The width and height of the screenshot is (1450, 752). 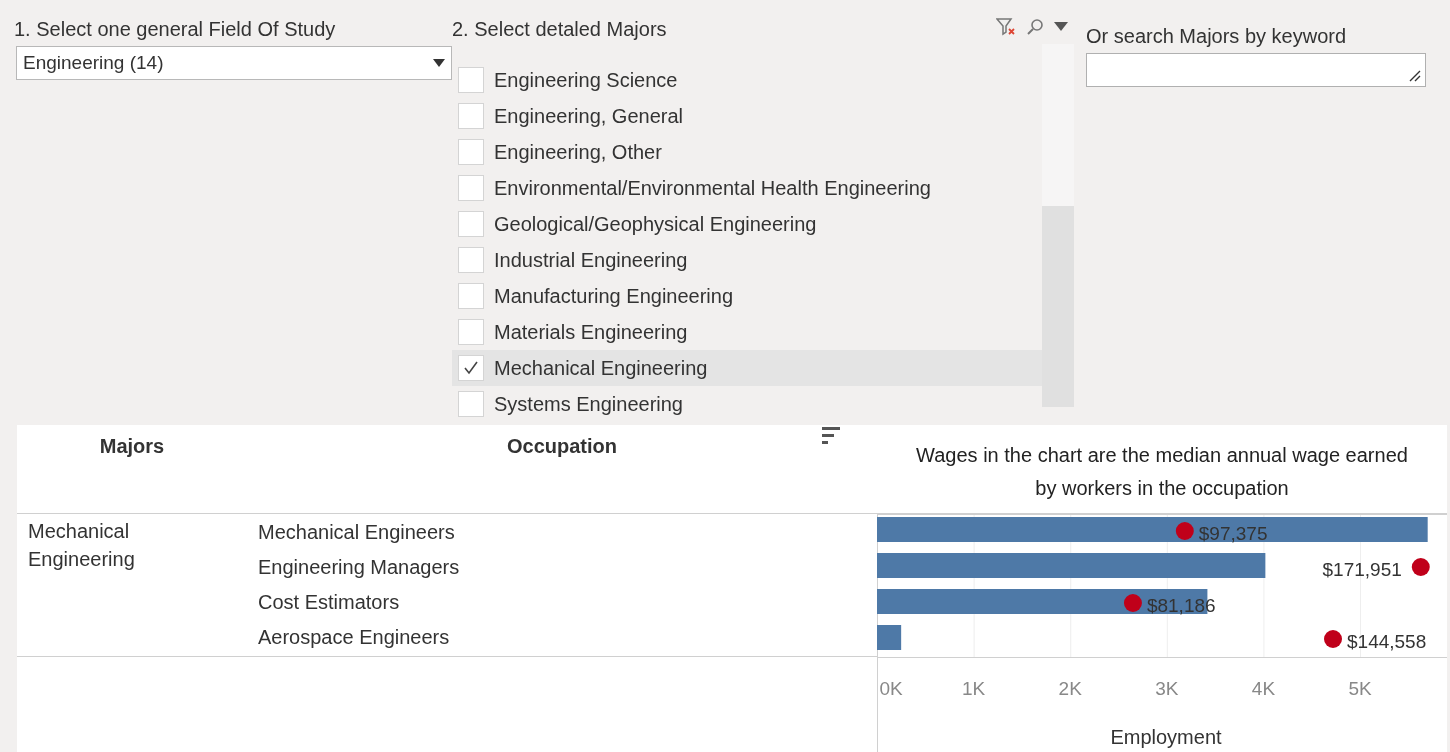 I want to click on keyword-input, so click(x=1256, y=70).